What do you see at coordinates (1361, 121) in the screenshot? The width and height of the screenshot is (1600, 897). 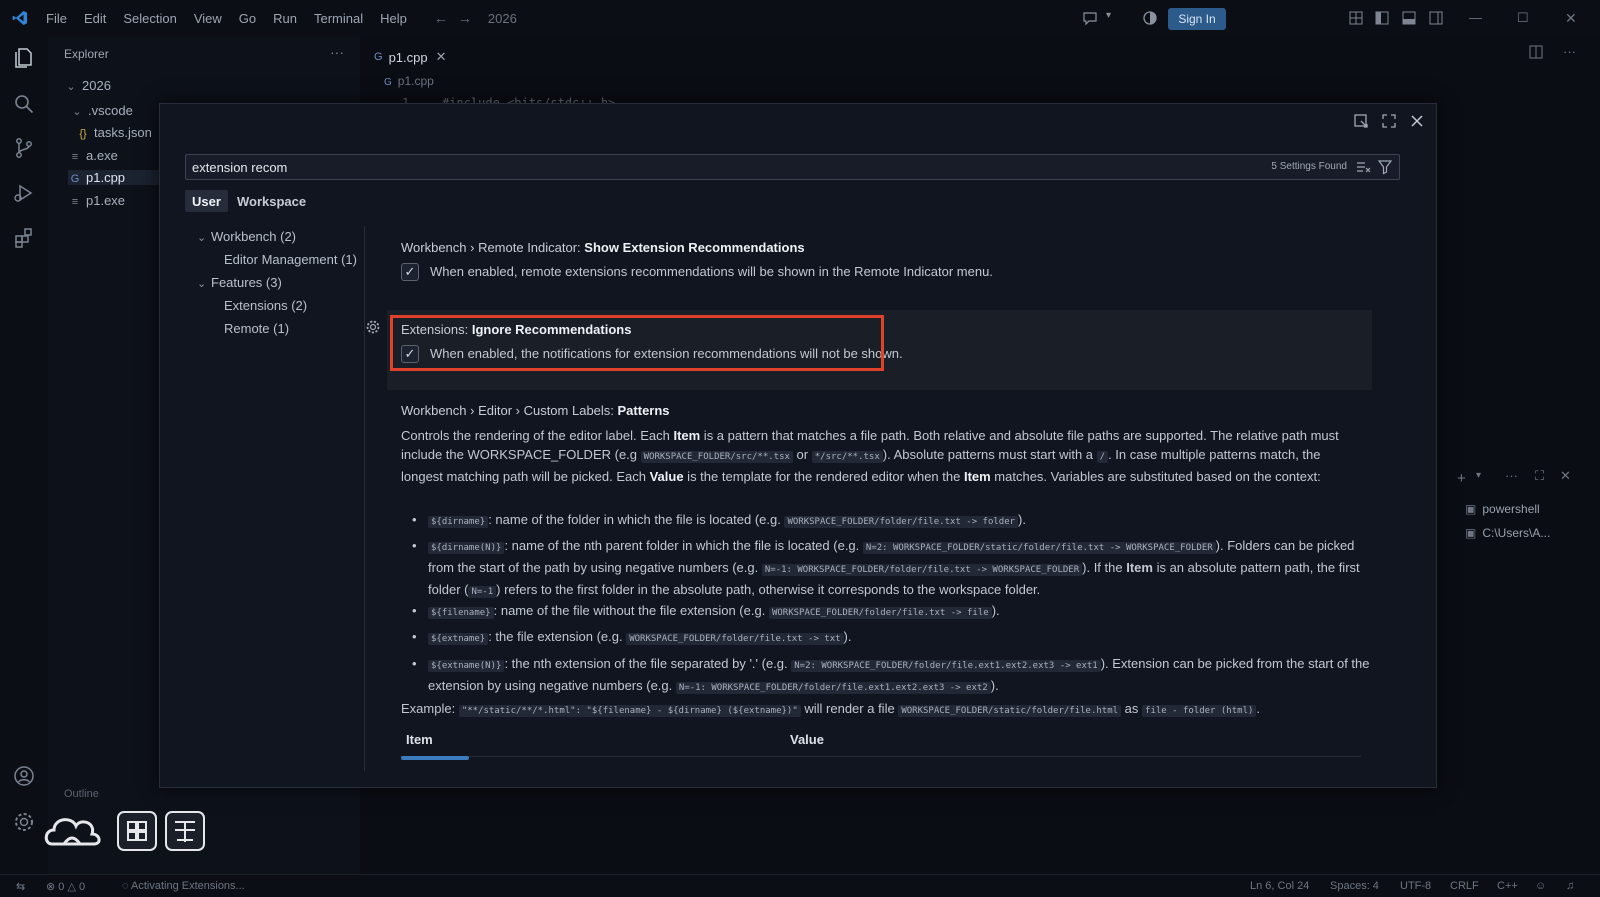 I see `open-settings-json-icon` at bounding box center [1361, 121].